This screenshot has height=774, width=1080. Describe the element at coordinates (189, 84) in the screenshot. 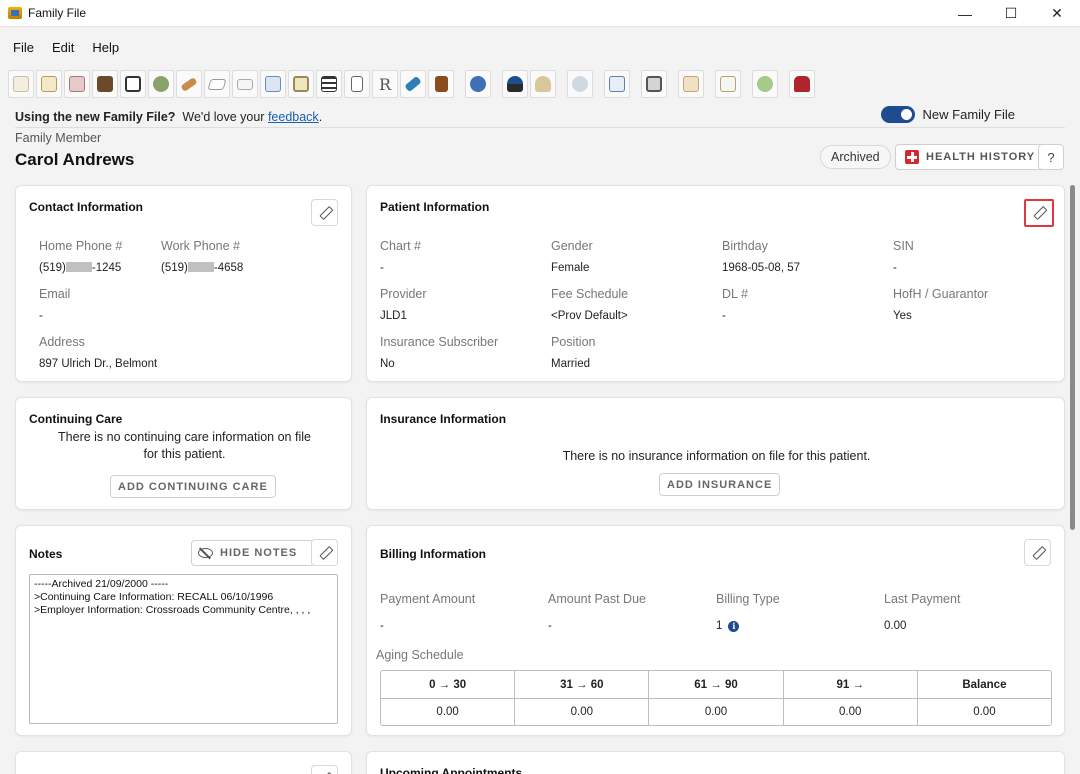

I see `toolbar-bandage-button` at that location.